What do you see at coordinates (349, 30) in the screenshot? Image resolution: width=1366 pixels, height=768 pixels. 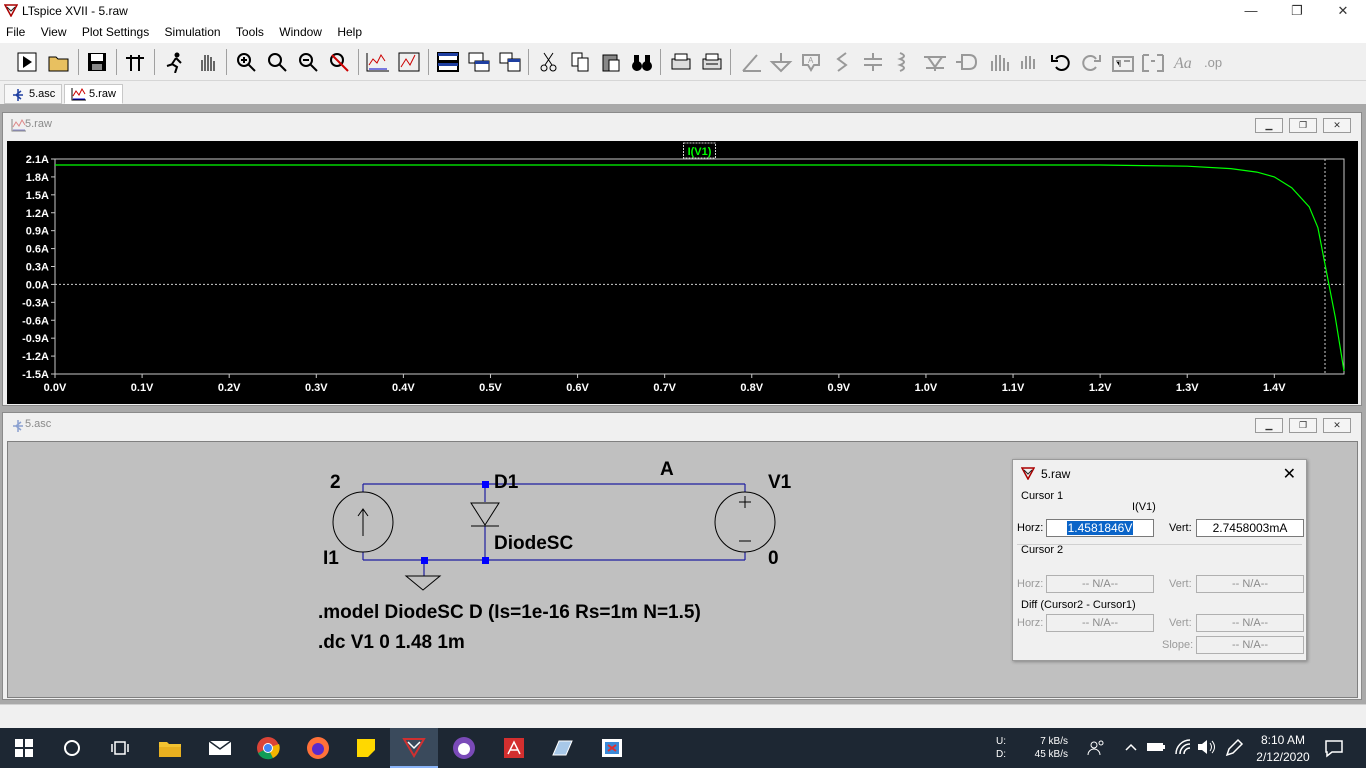 I see `menu-help: Help` at bounding box center [349, 30].